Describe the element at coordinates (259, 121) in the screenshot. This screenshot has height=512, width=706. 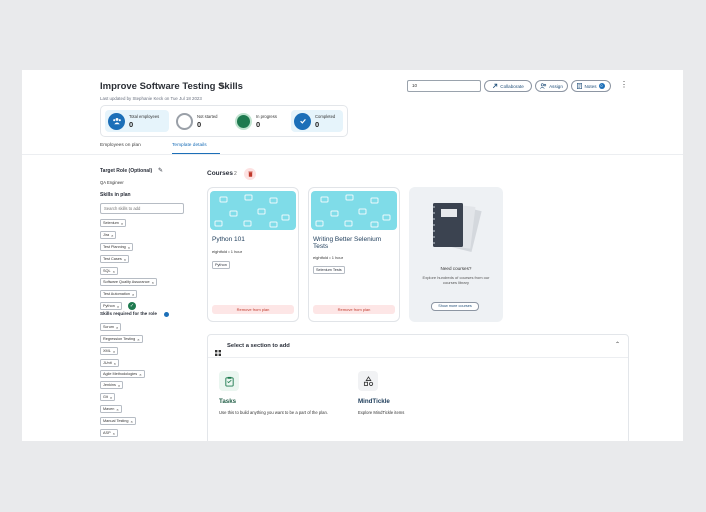
I see `stat-in-progress: In progress 0` at that location.